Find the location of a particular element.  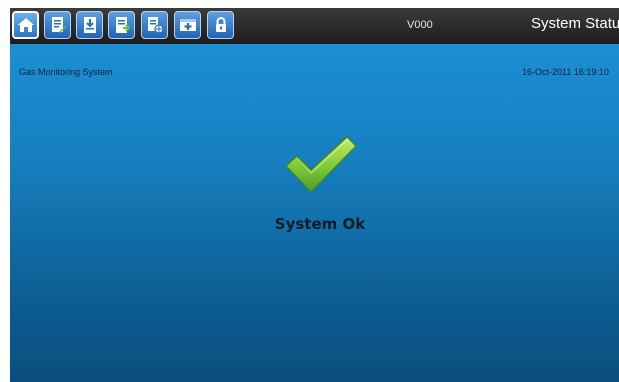

top-toolbar: V000 System Status is located at coordinates (314, 26).